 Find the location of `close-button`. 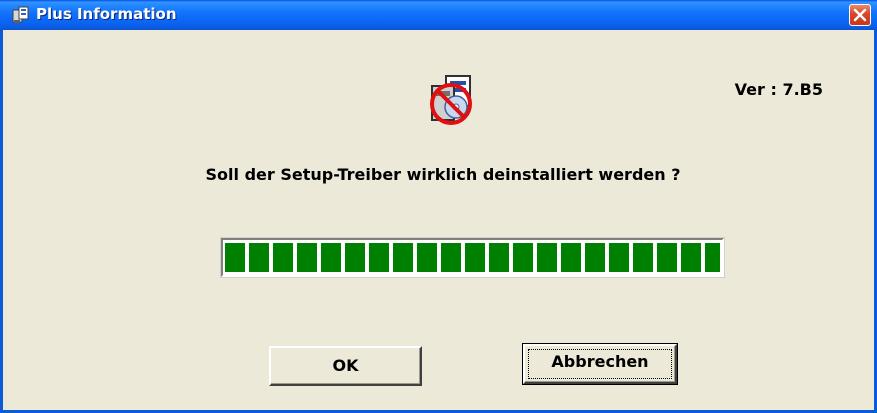

close-button is located at coordinates (860, 15).